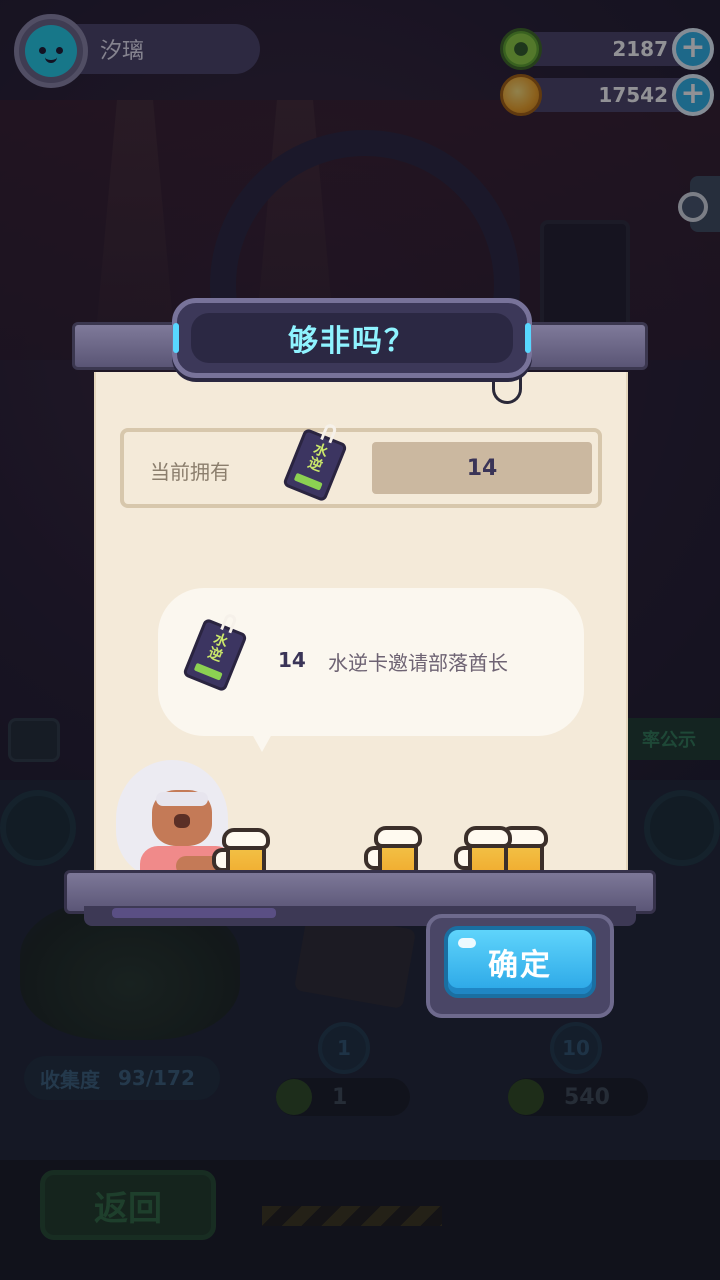 The width and height of the screenshot is (720, 1280). Describe the element at coordinates (292, 660) in the screenshot. I see `cost-count: 14` at that location.